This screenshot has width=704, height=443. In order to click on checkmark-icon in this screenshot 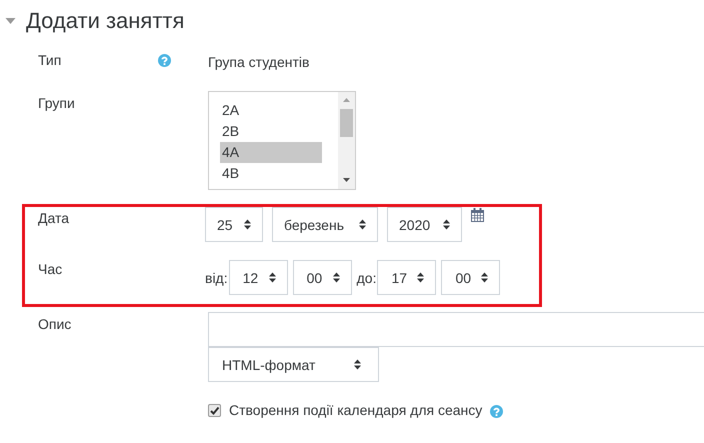, I will do `click(214, 410)`.